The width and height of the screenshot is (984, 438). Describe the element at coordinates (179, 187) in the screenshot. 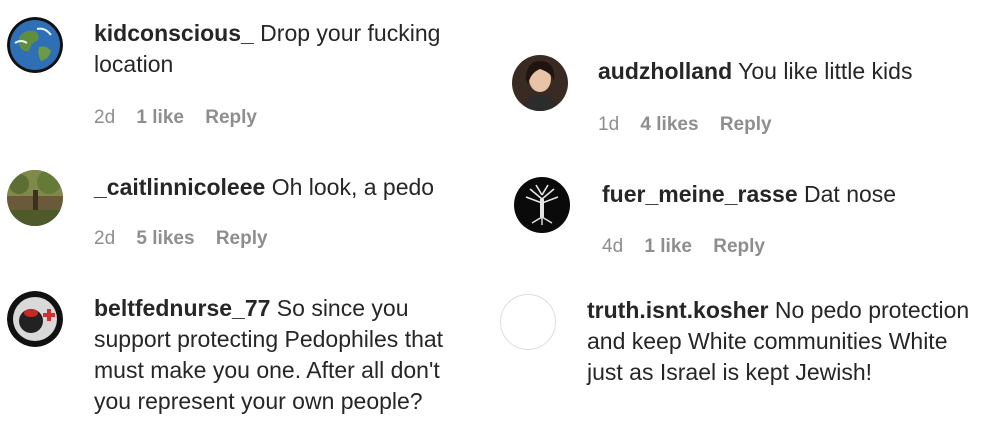

I see `comment-username: _caitlinnicoleee` at that location.